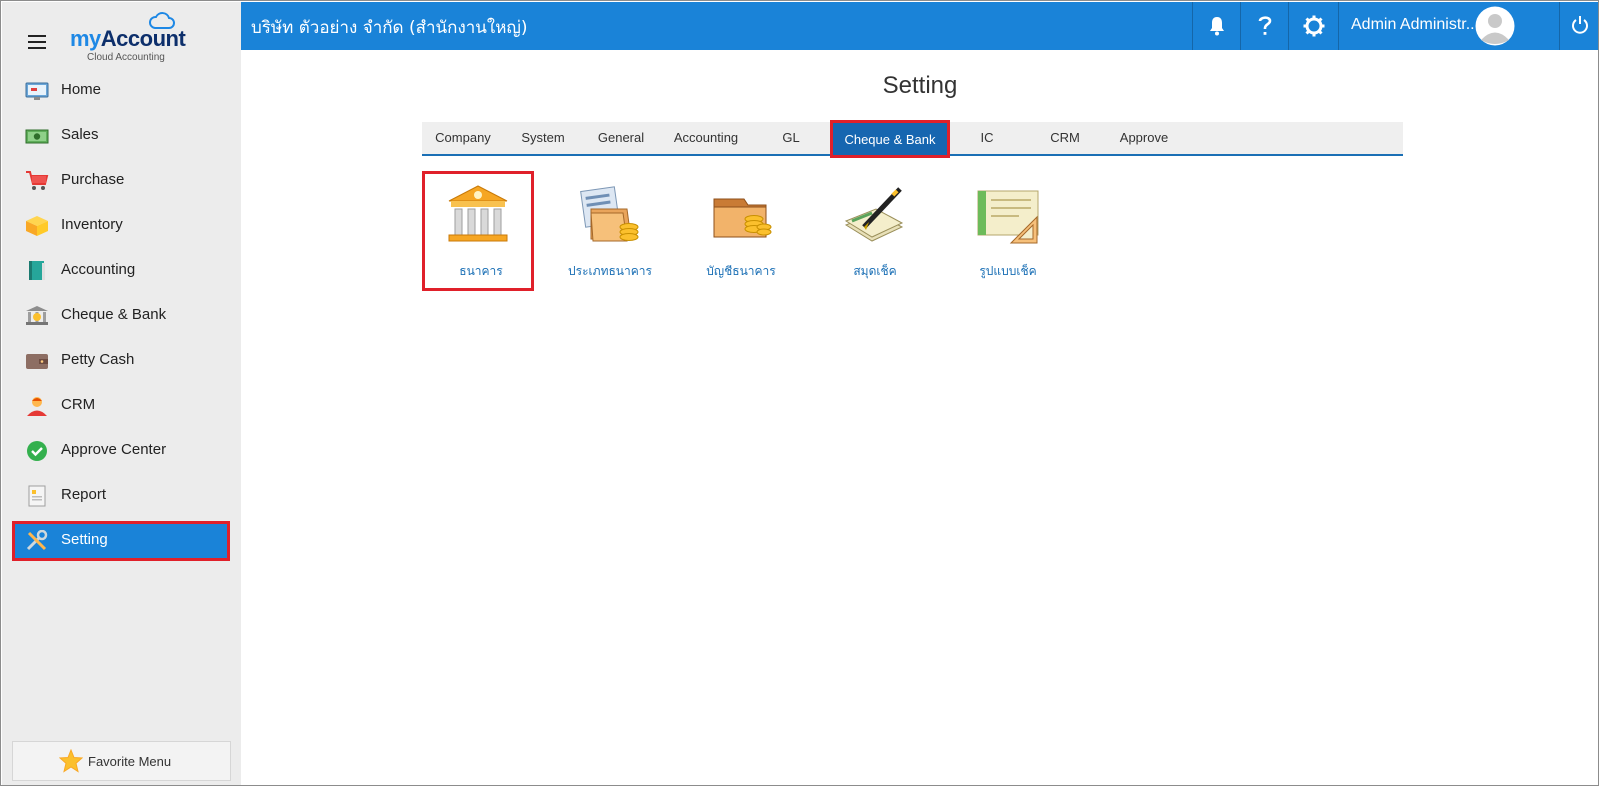  What do you see at coordinates (37, 451) in the screenshot?
I see `check-circle-icon` at bounding box center [37, 451].